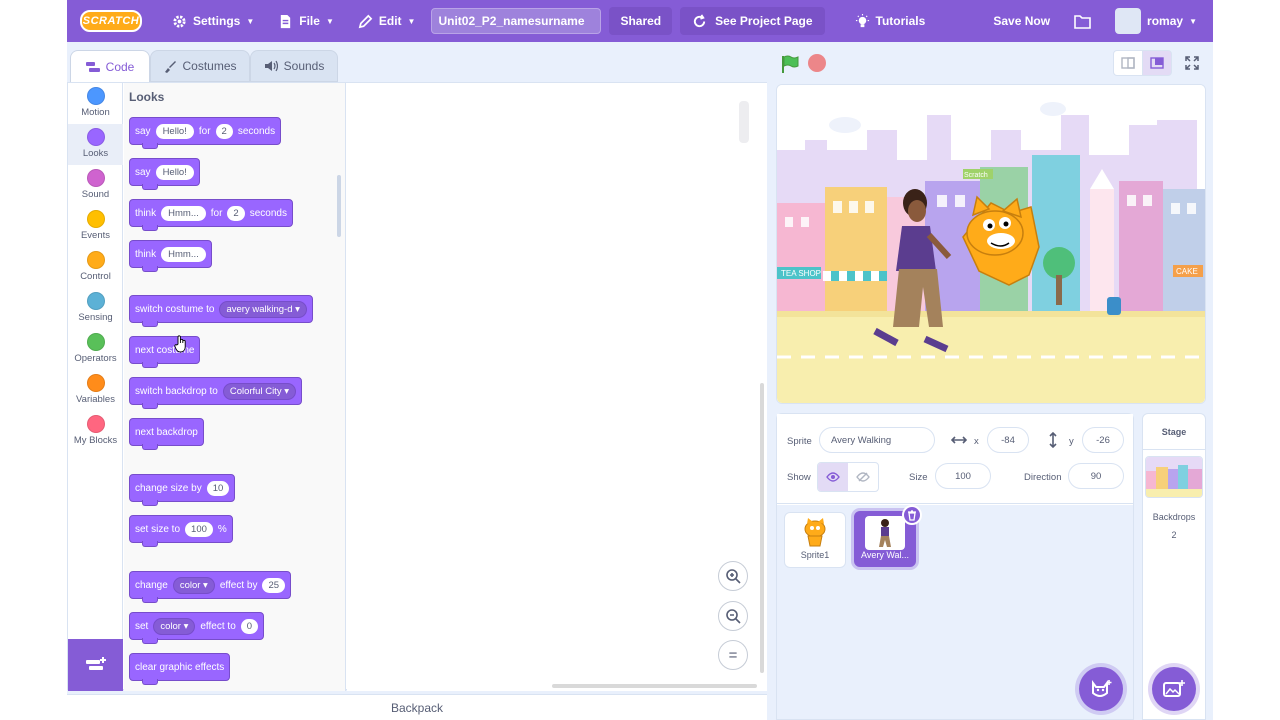 Image resolution: width=1280 pixels, height=720 pixels. What do you see at coordinates (200, 66) in the screenshot?
I see `tab-costumes: Costumes` at bounding box center [200, 66].